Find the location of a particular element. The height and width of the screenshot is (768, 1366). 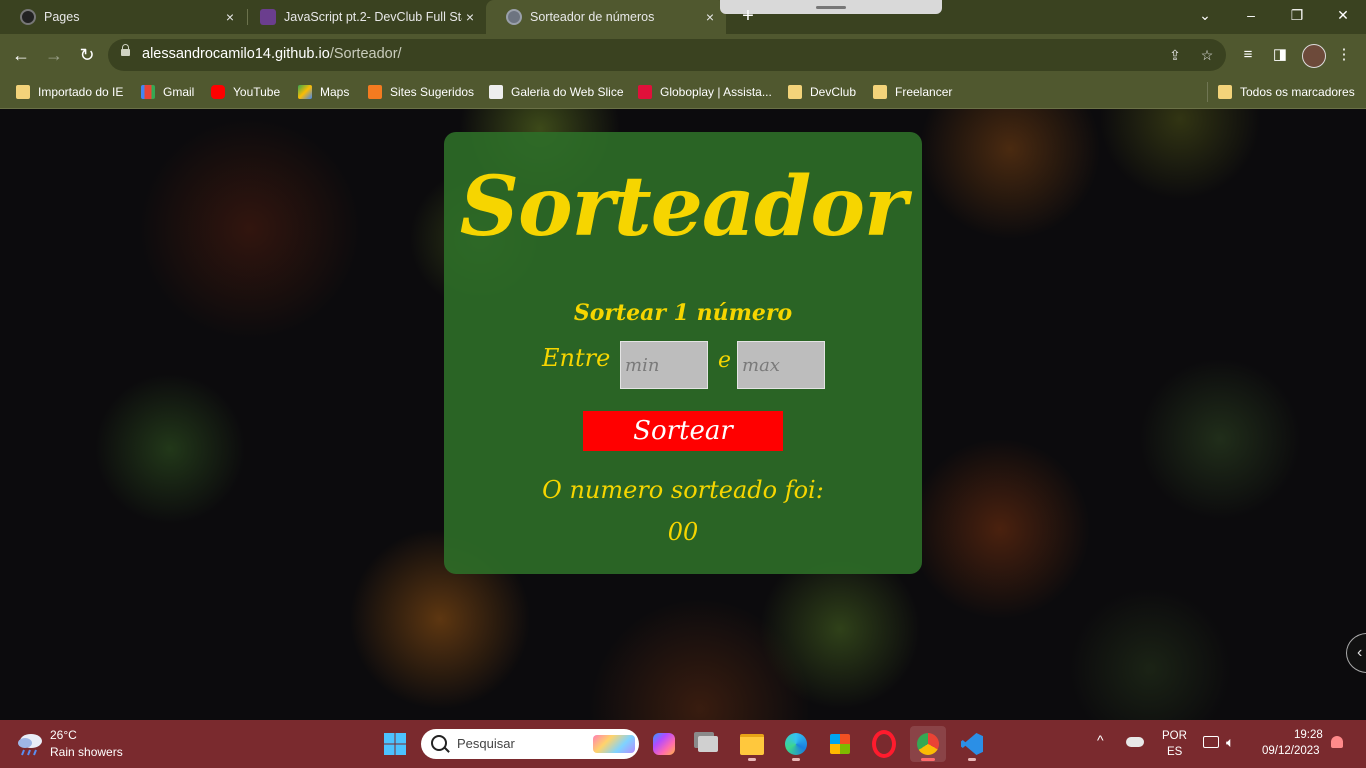

start-button is located at coordinates (395, 744).